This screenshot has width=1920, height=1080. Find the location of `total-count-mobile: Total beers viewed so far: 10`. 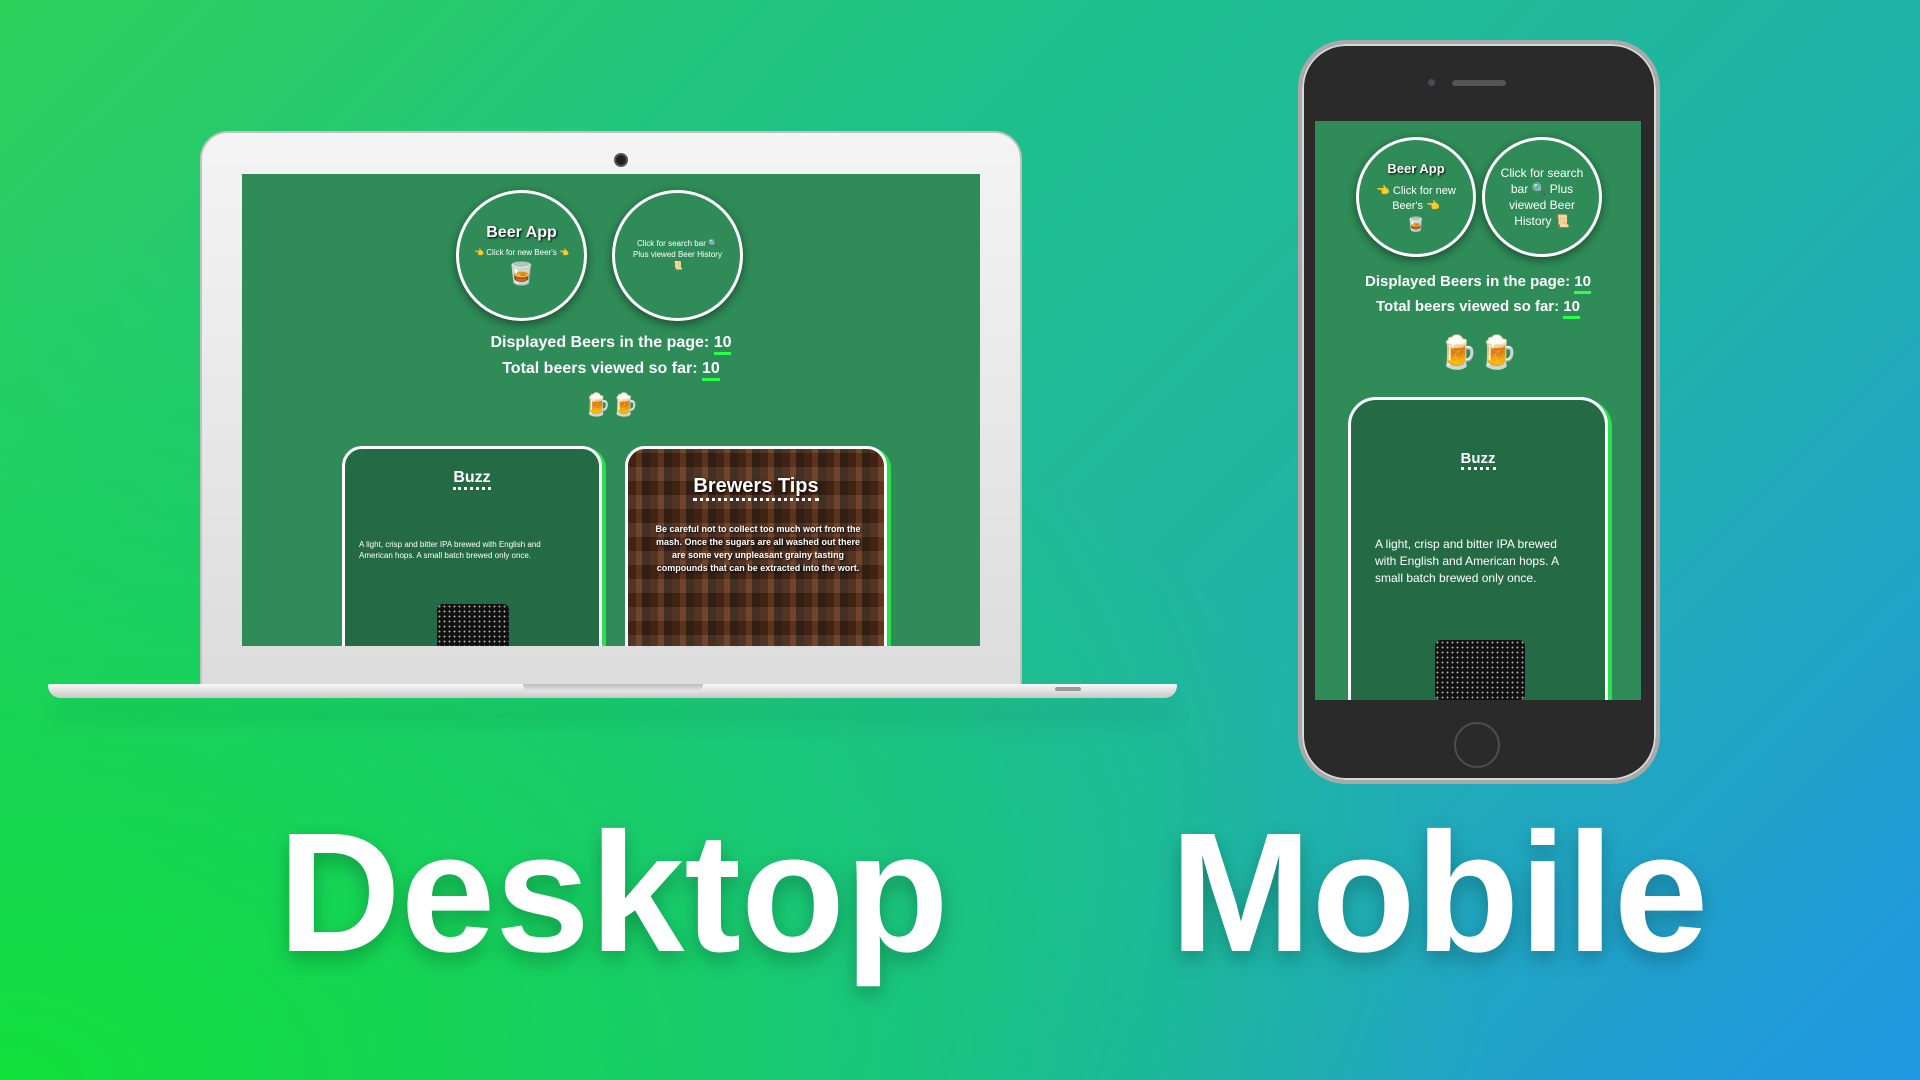

total-count-mobile: Total beers viewed so far: 10 is located at coordinates (1478, 308).